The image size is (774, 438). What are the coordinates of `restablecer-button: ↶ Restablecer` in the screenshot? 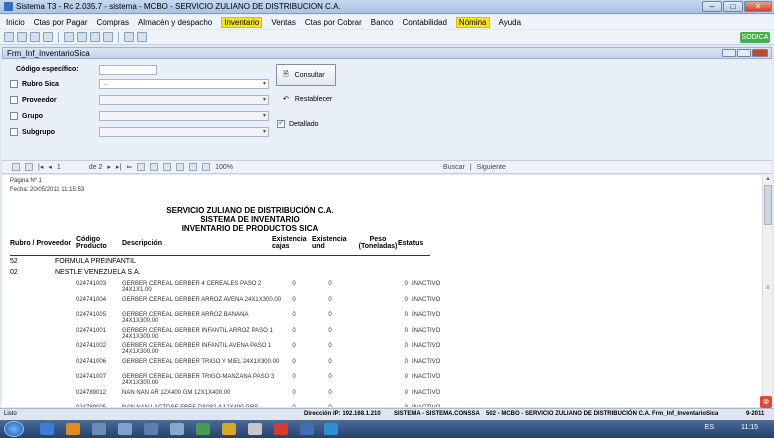 It's located at (308, 99).